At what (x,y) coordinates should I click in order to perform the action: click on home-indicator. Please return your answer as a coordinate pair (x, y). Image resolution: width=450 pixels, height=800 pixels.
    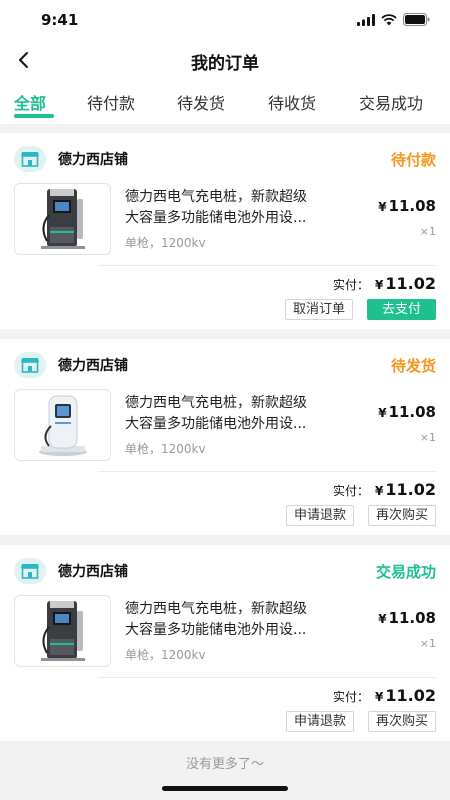
    Looking at the image, I should click on (225, 788).